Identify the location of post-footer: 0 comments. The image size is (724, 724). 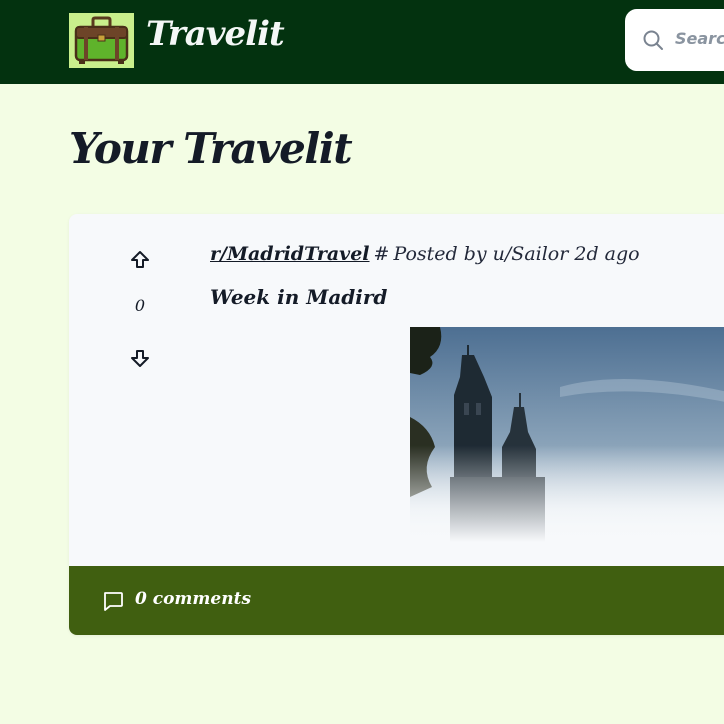
(396, 600).